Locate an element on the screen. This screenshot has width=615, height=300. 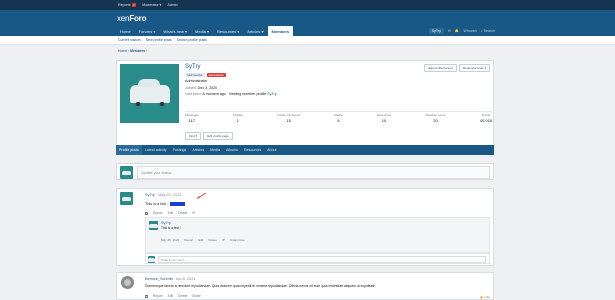
comment-body: This is a test ! is located at coordinates (171, 228).